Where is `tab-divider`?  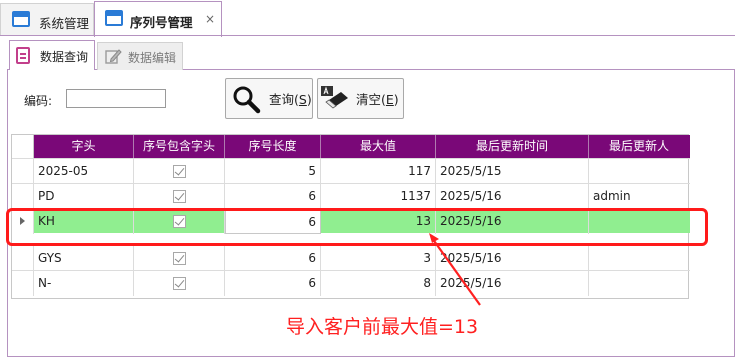
tab-divider is located at coordinates (367, 35).